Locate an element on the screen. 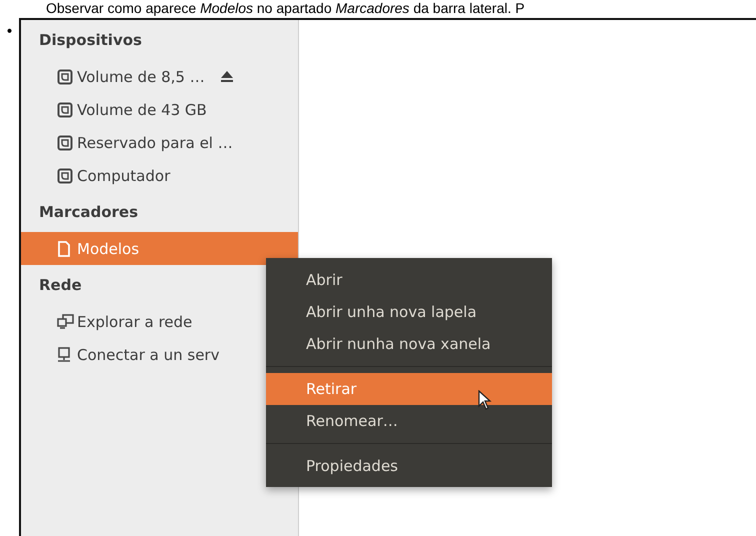 The height and width of the screenshot is (536, 756). item-label: Explorar a rede is located at coordinates (134, 321).